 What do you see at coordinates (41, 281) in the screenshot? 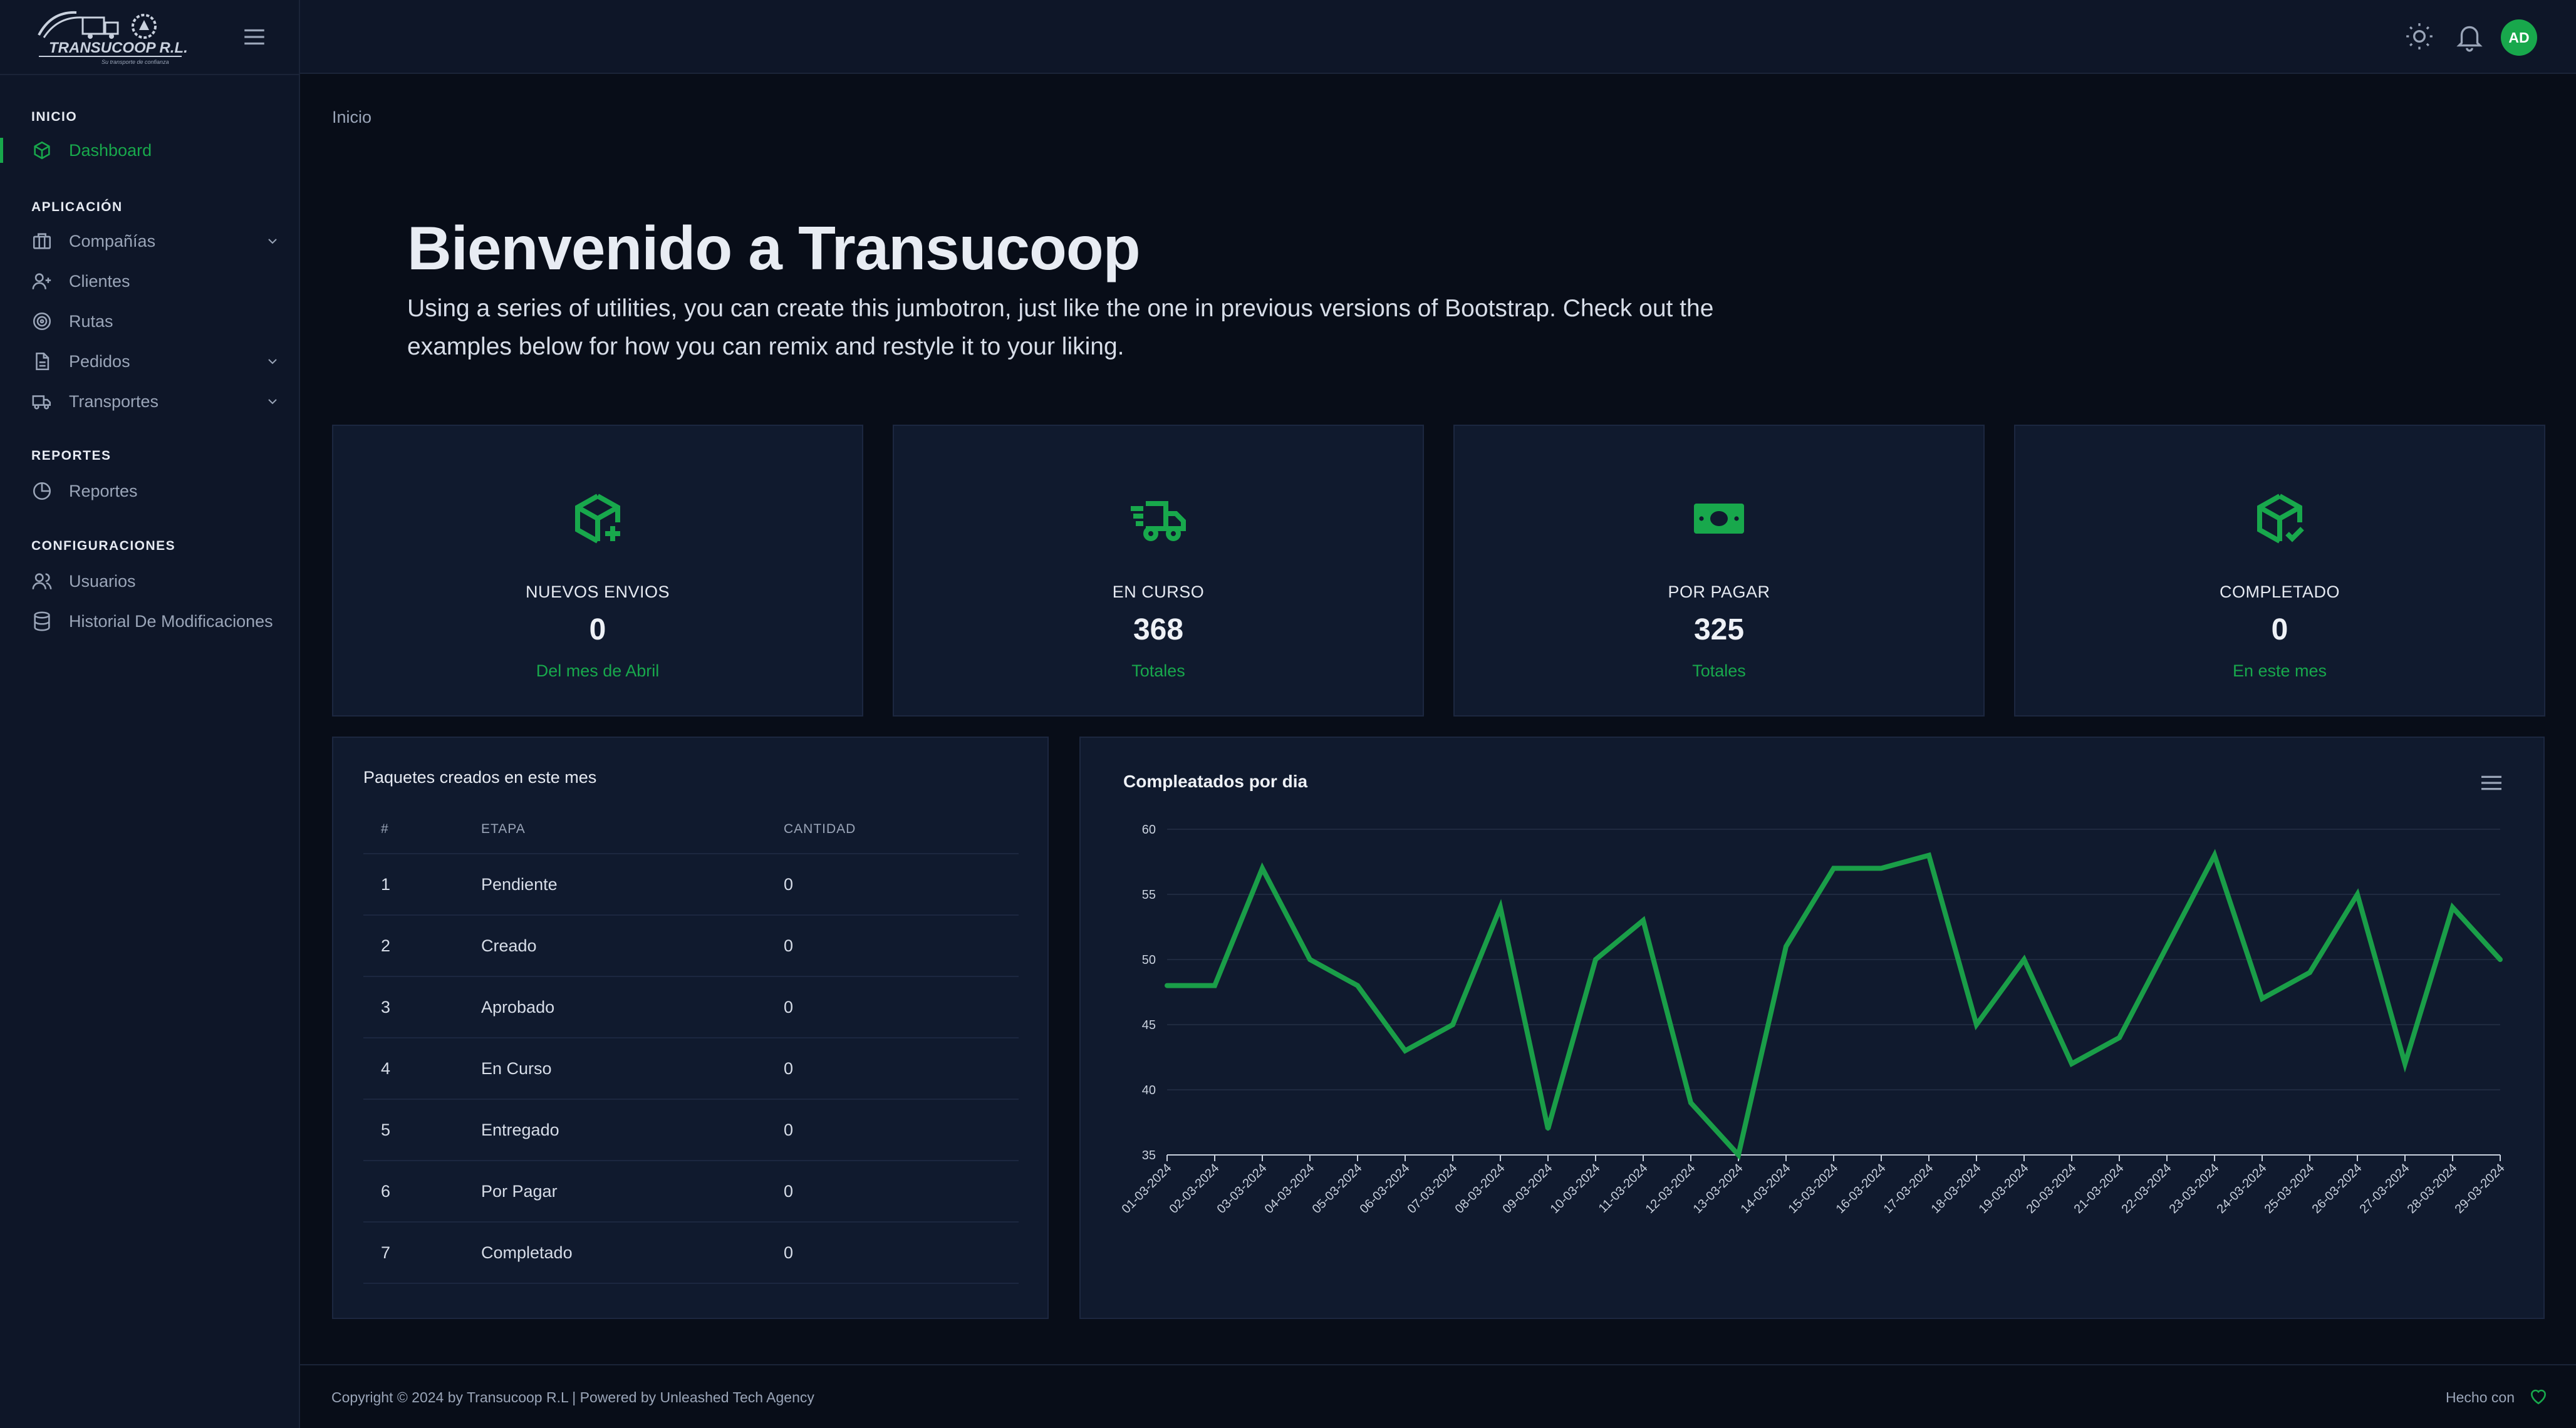
I see `user-plus-icon` at bounding box center [41, 281].